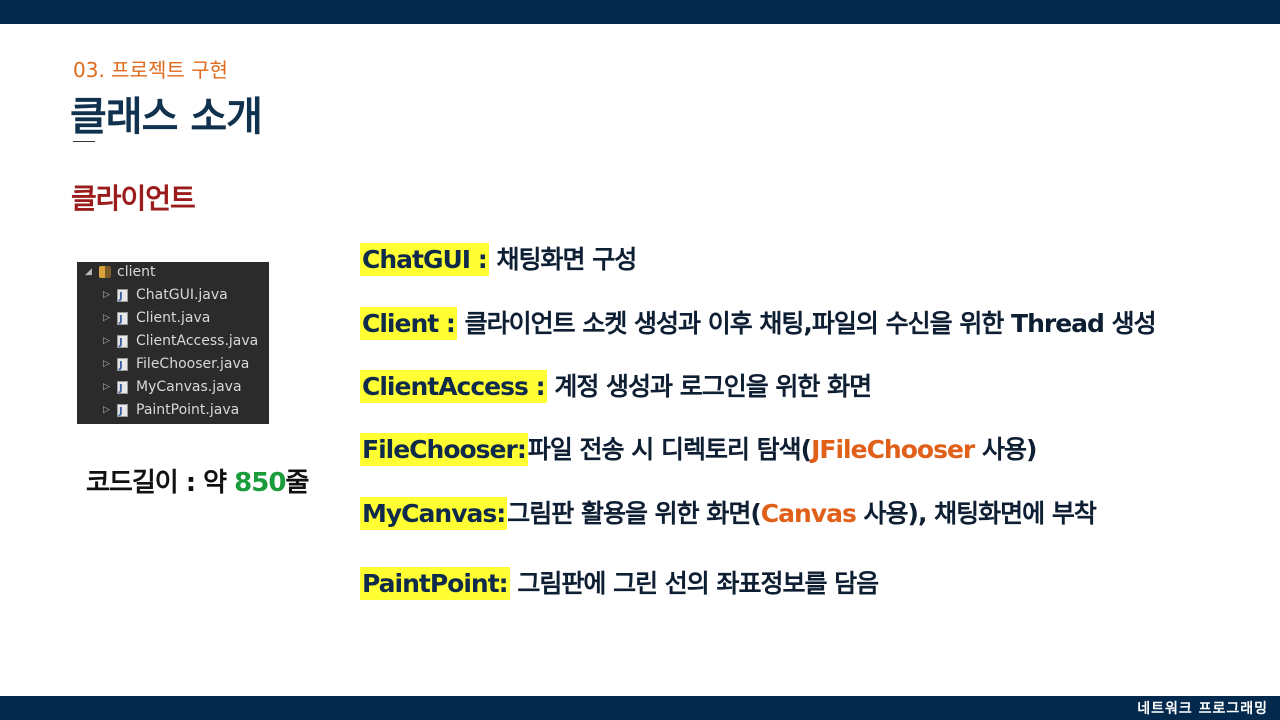 Image resolution: width=1280 pixels, height=720 pixels. Describe the element at coordinates (84, 141) in the screenshot. I see `title-divider` at that location.